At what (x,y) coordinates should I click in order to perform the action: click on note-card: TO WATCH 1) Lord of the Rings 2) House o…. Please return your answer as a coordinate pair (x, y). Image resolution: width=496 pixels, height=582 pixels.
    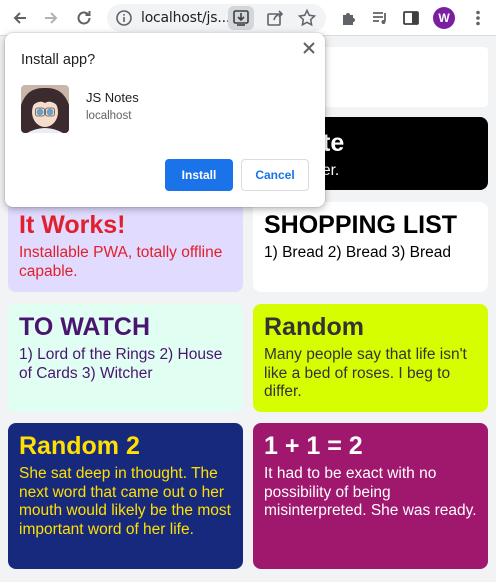
    Looking at the image, I should click on (125, 358).